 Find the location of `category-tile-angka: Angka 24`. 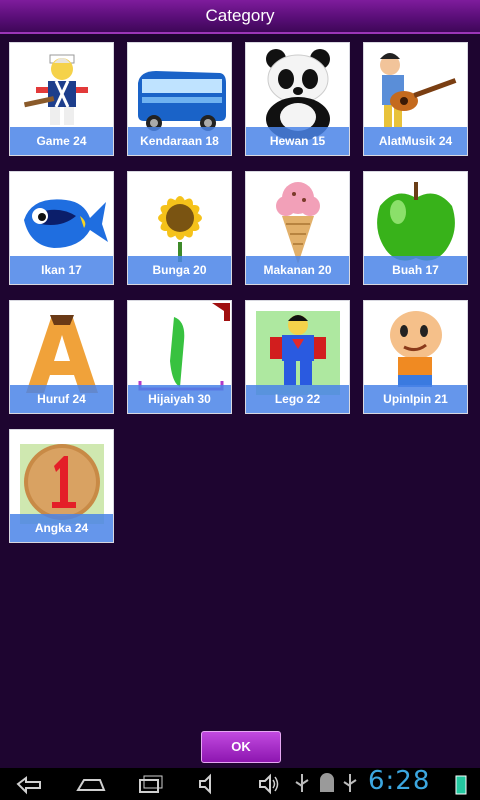

category-tile-angka: Angka 24 is located at coordinates (61, 486).